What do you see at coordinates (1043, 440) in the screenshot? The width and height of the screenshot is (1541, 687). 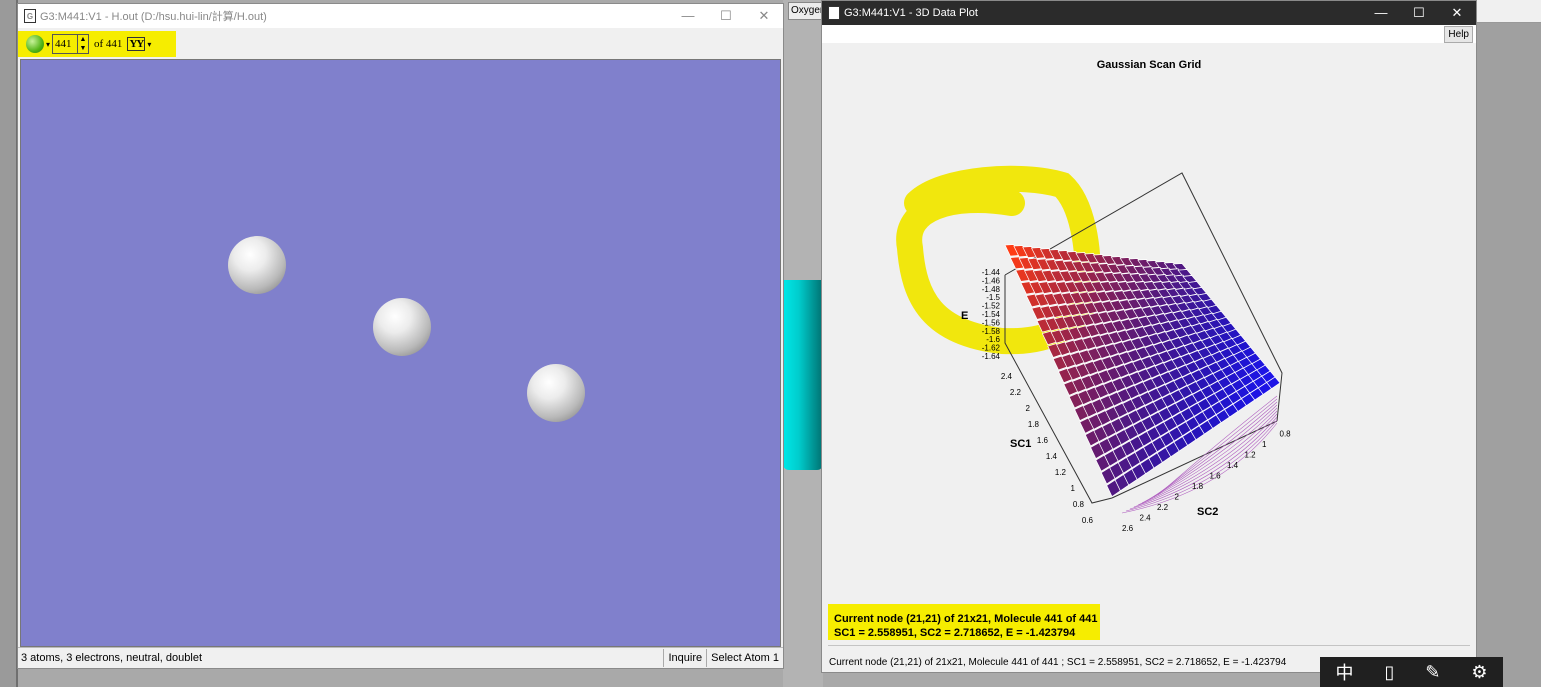 I see `sc1-tick-label: 1.6` at bounding box center [1043, 440].